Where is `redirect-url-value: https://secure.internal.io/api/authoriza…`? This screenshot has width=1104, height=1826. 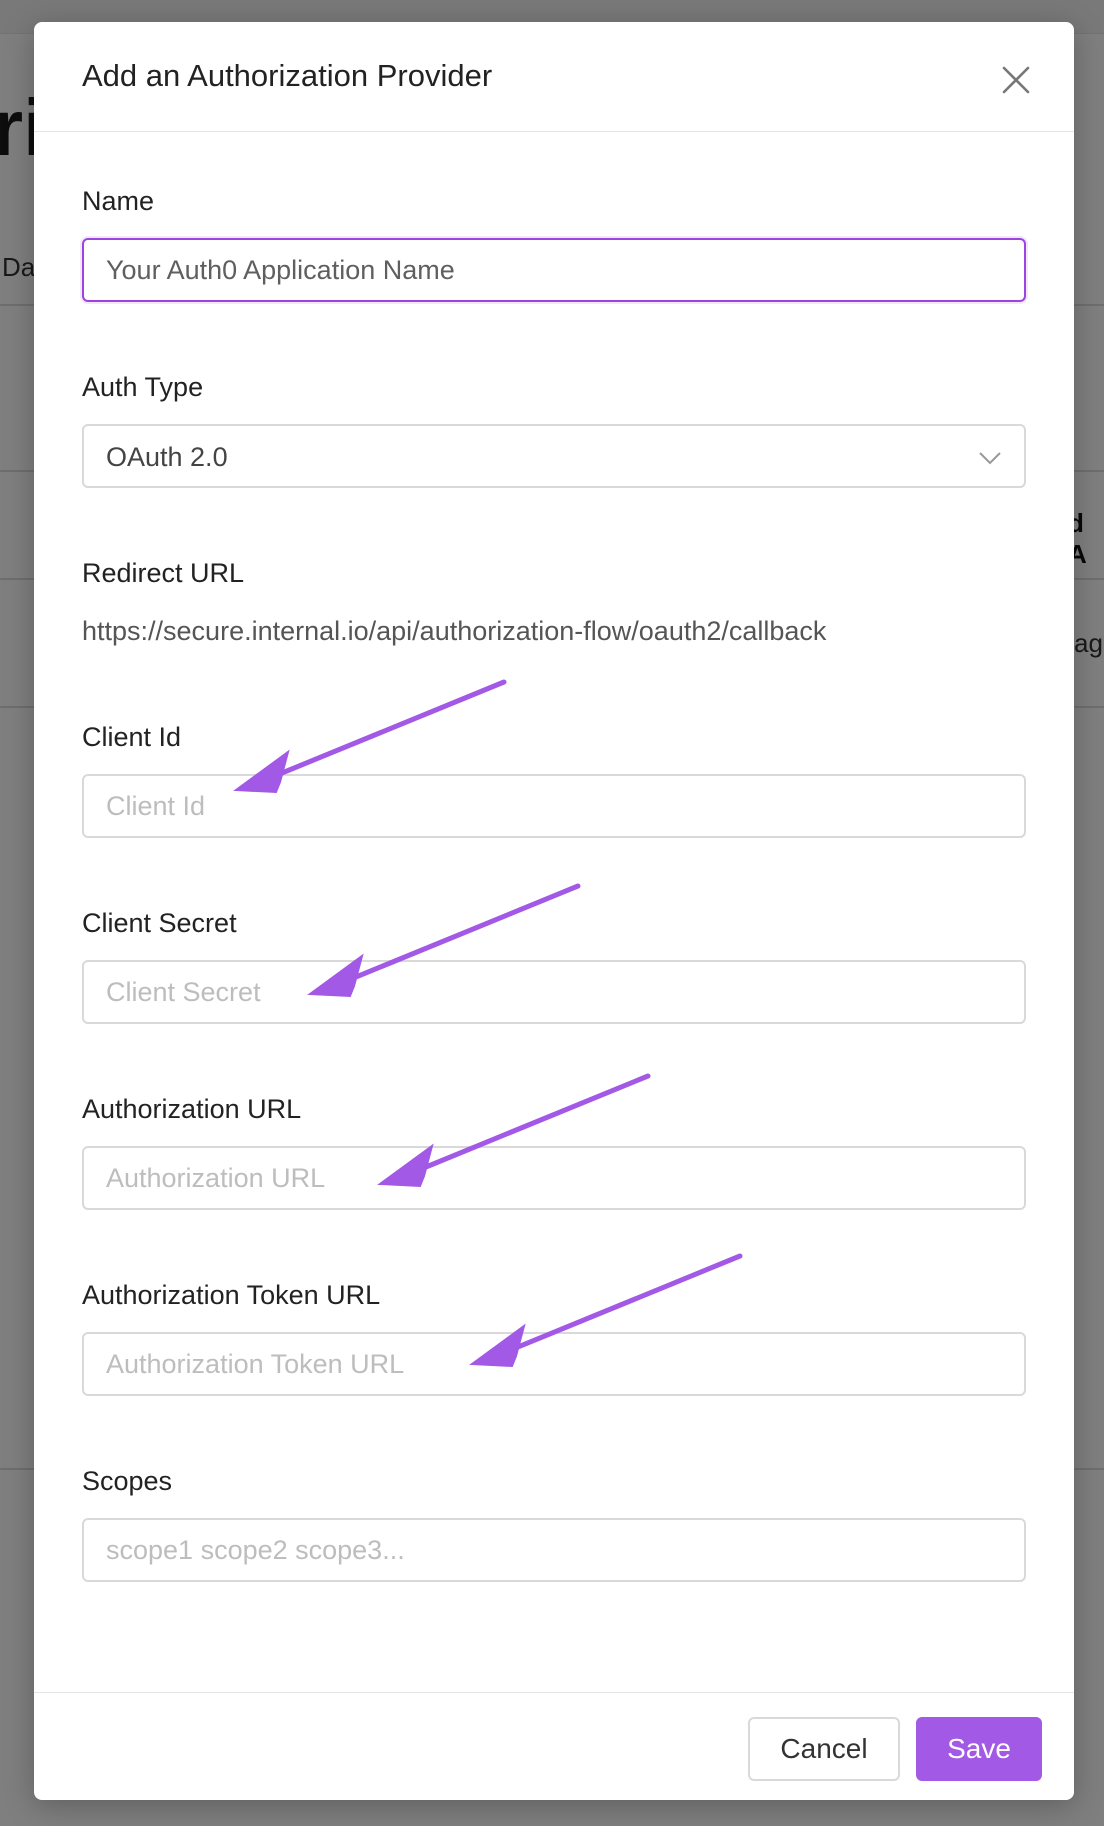
redirect-url-value: https://secure.internal.io/api/authoriza… is located at coordinates (454, 631).